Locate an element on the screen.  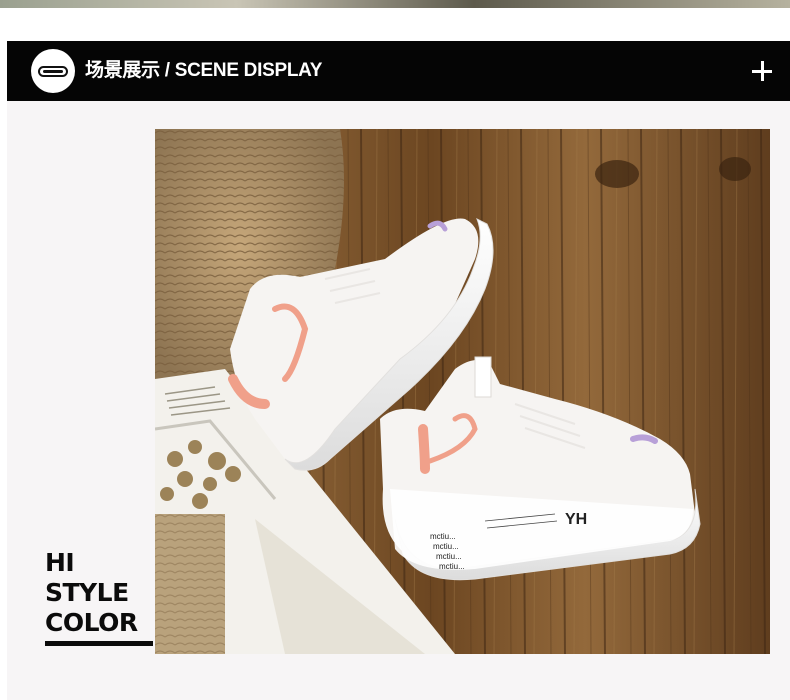
tagline-line-3: COLOR is located at coordinates (91, 622).